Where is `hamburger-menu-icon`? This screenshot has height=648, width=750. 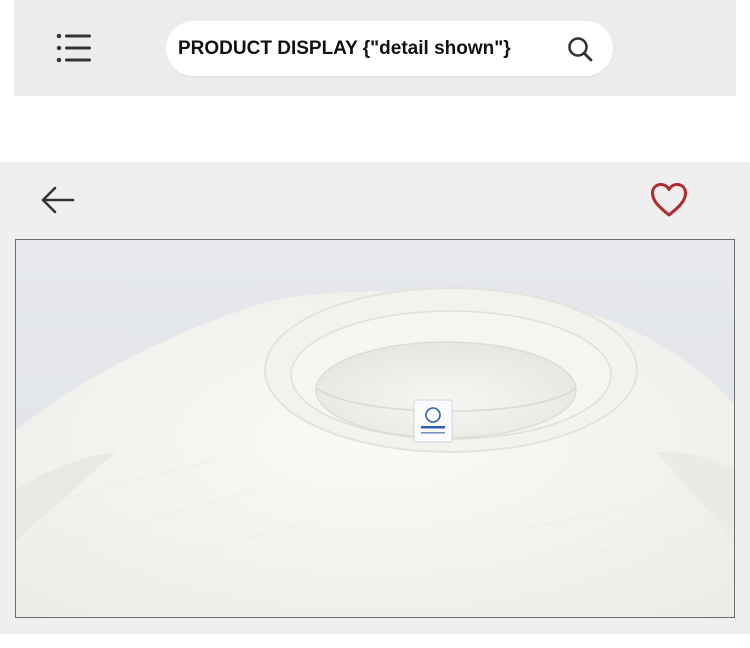 hamburger-menu-icon is located at coordinates (73, 48).